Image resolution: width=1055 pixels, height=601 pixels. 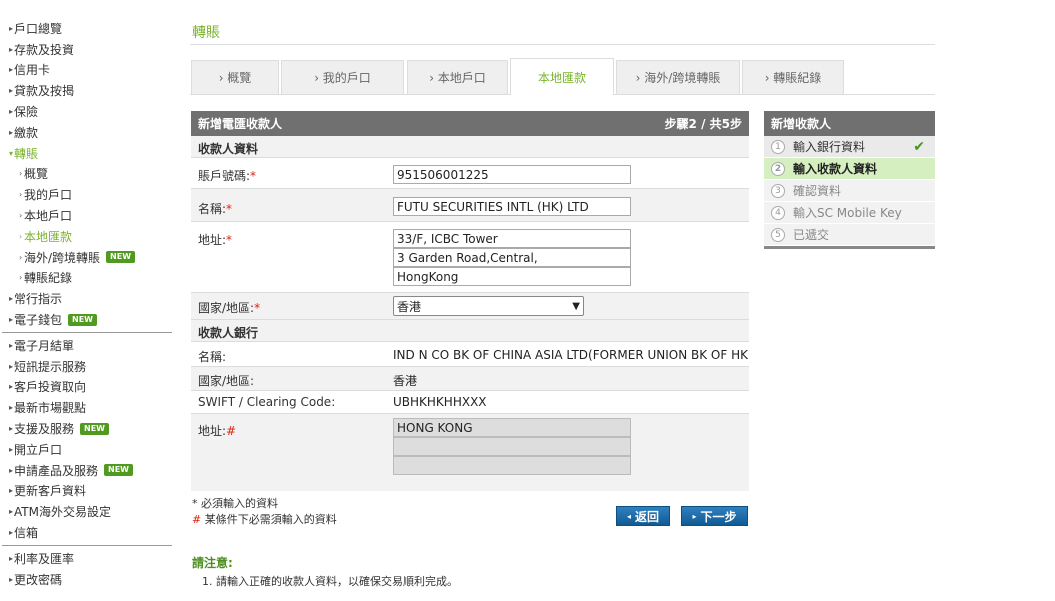 What do you see at coordinates (38, 28) in the screenshot?
I see `sidebar-item-label: 戶口總覽` at bounding box center [38, 28].